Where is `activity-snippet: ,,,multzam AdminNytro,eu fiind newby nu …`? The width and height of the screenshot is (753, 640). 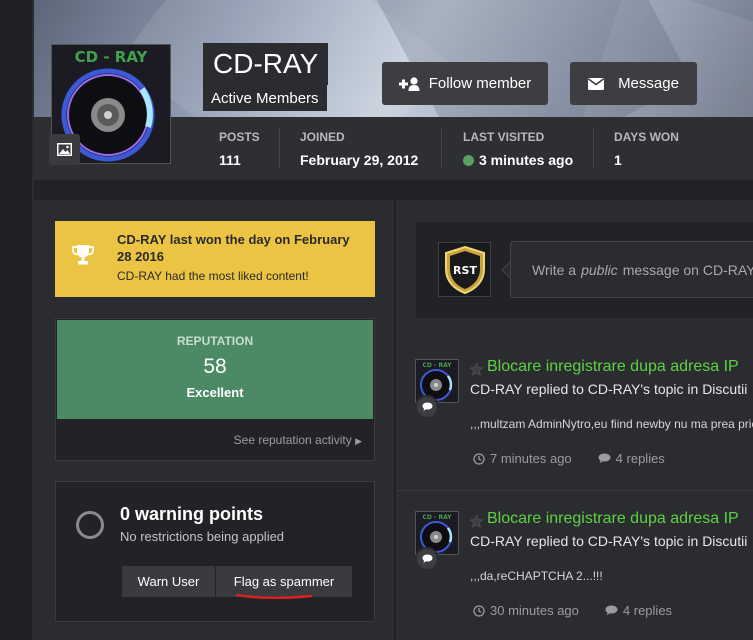 activity-snippet: ,,,multzam AdminNytro,eu fiind newby nu … is located at coordinates (611, 424).